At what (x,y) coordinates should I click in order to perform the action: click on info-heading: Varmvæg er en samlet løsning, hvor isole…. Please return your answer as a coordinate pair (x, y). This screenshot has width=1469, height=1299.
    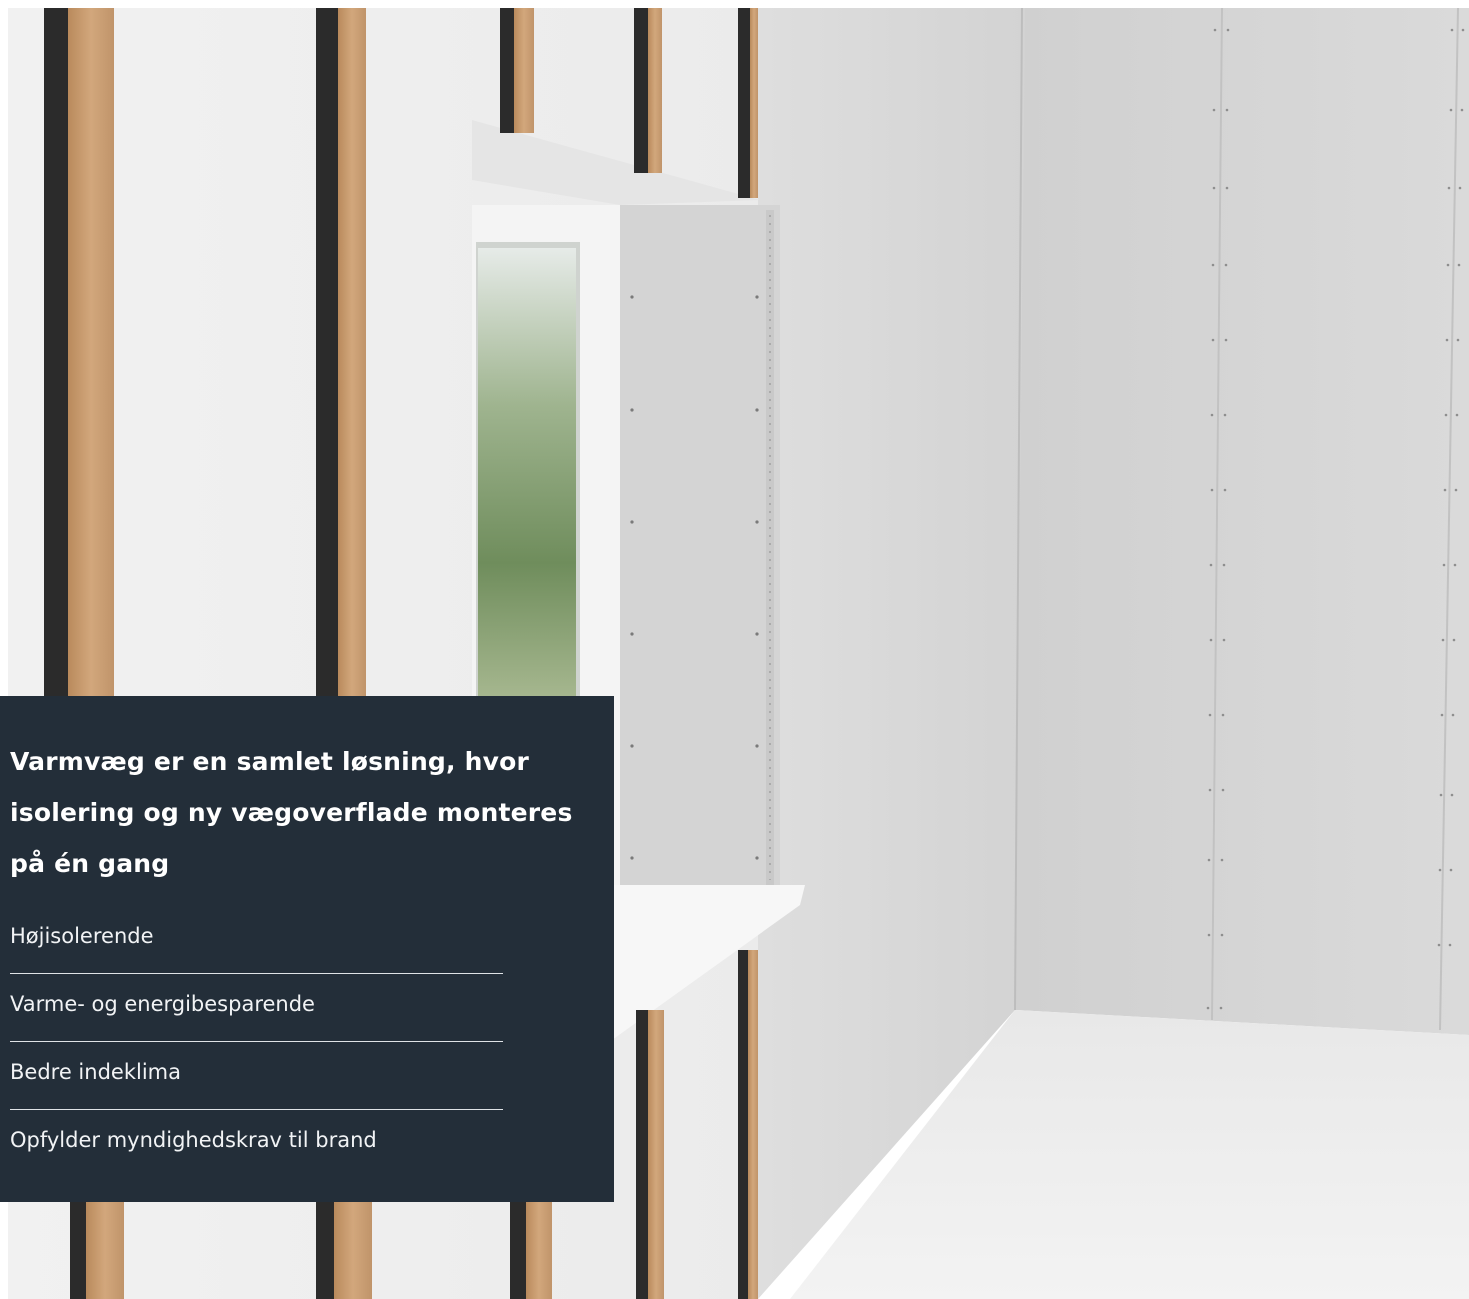
    Looking at the image, I should click on (291, 812).